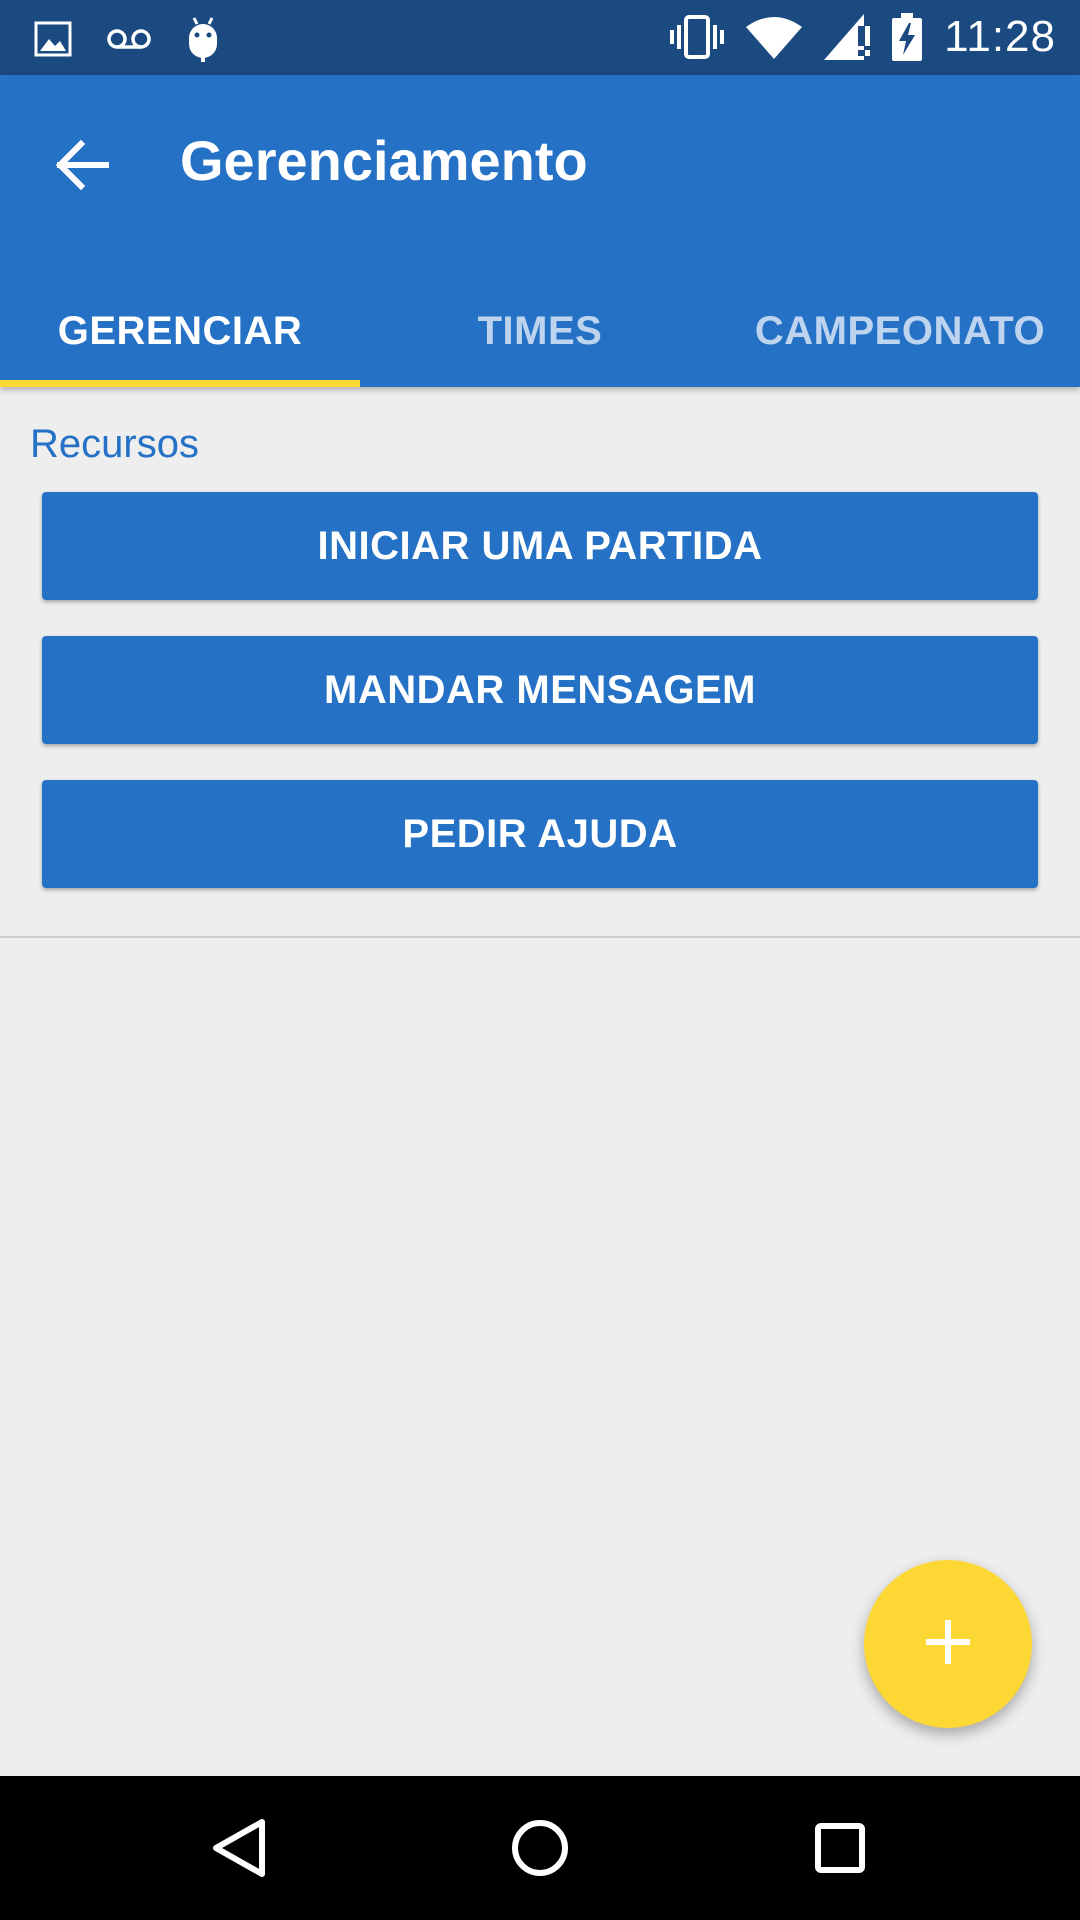 The image size is (1080, 1920). I want to click on add-fab-button, so click(948, 1644).